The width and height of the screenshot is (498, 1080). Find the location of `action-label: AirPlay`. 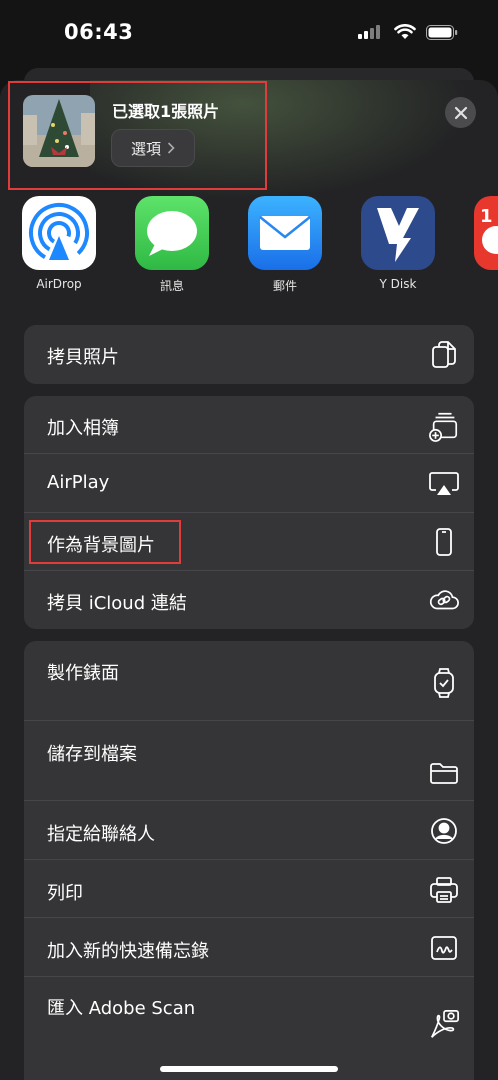

action-label: AirPlay is located at coordinates (78, 482).